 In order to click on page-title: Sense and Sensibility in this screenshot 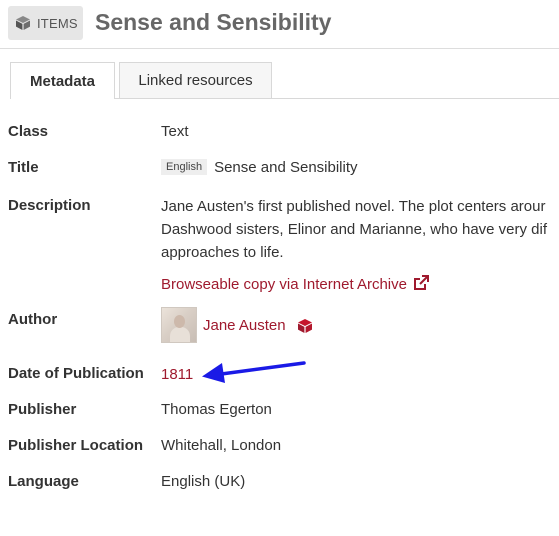, I will do `click(213, 22)`.